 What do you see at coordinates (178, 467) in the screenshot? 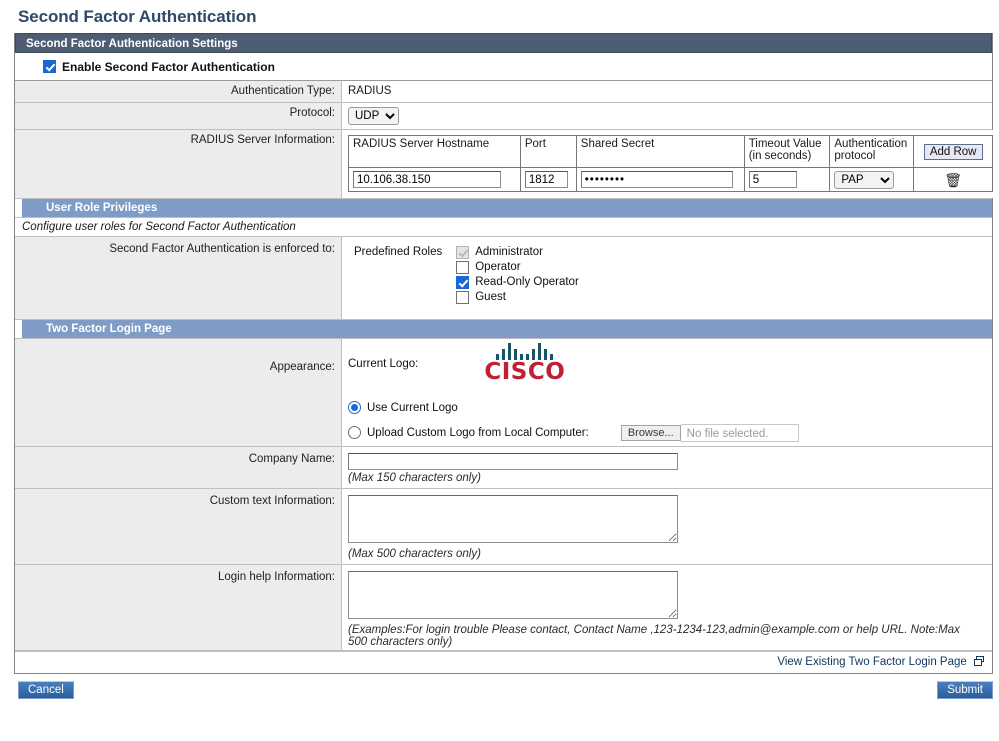
I see `company-name-label: Company Name:` at bounding box center [178, 467].